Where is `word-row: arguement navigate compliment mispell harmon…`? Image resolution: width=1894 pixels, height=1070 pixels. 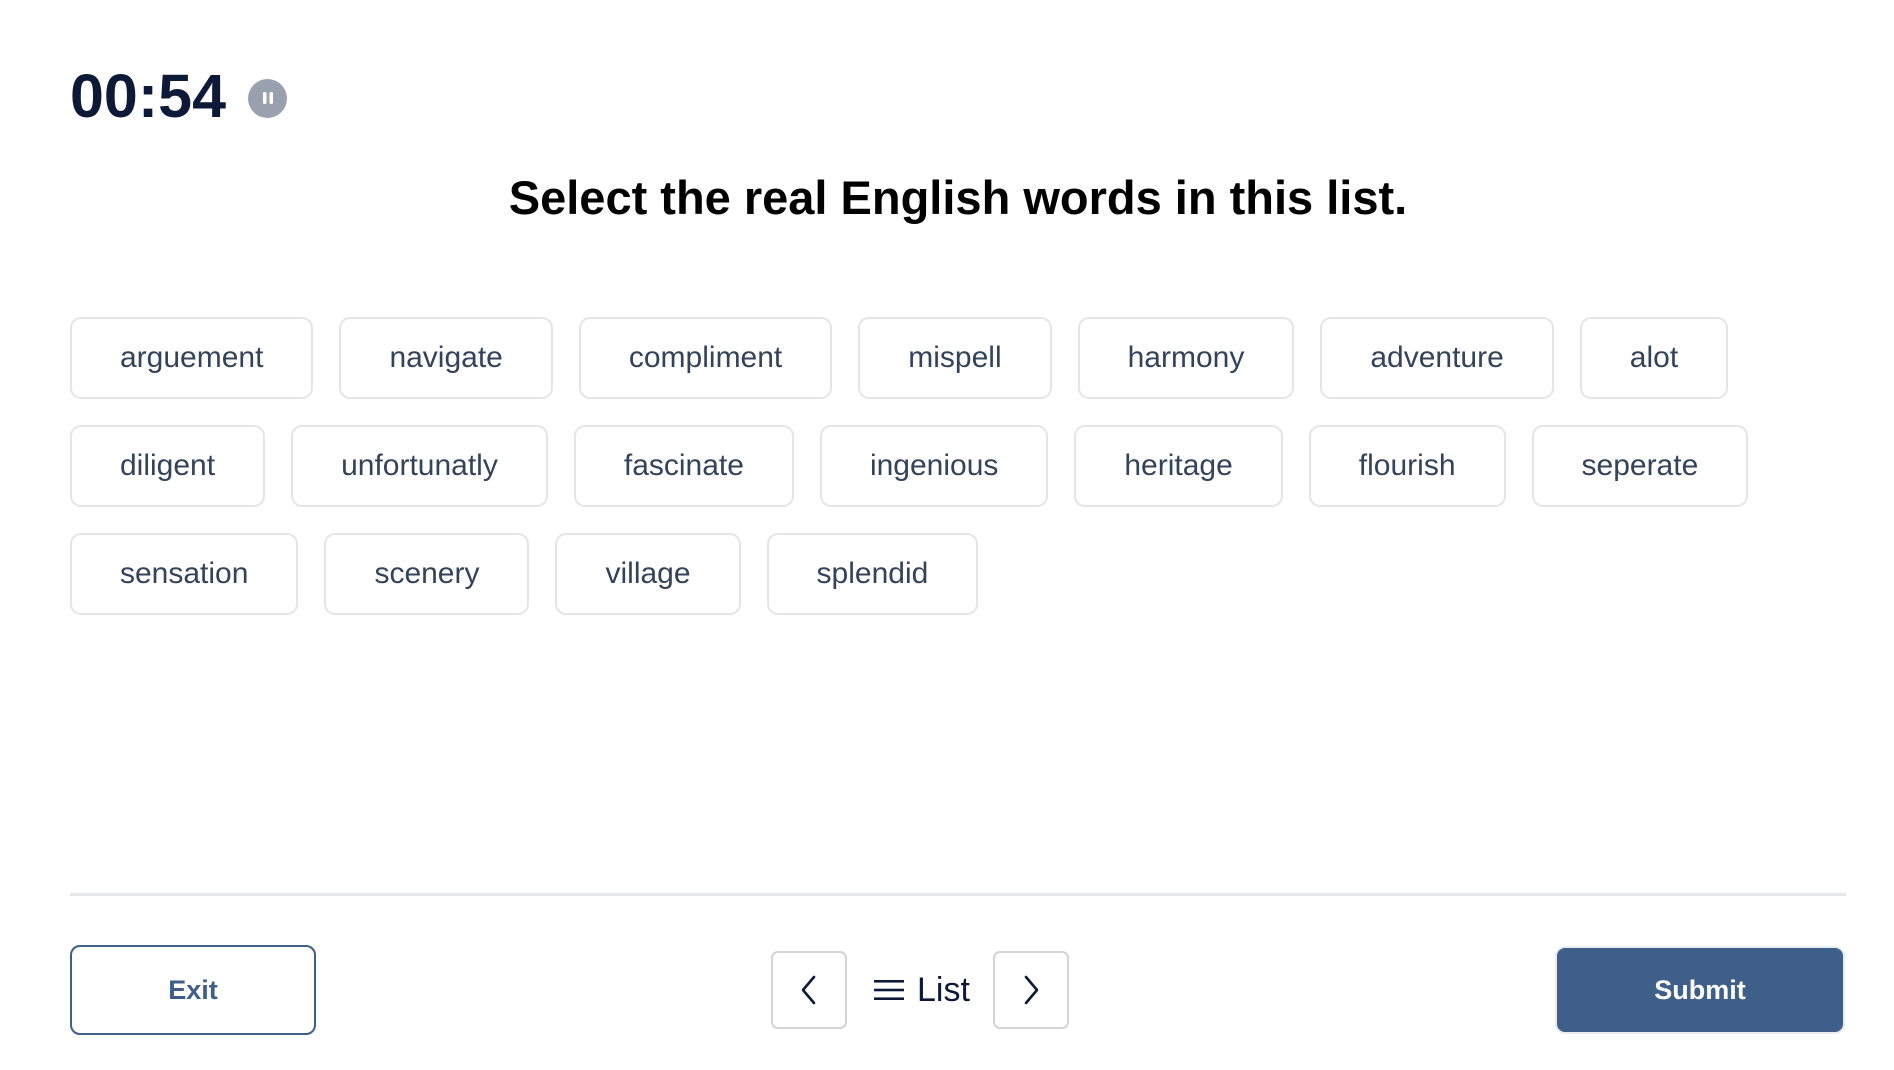 word-row: arguement navigate compliment mispell harmon… is located at coordinates (965, 358).